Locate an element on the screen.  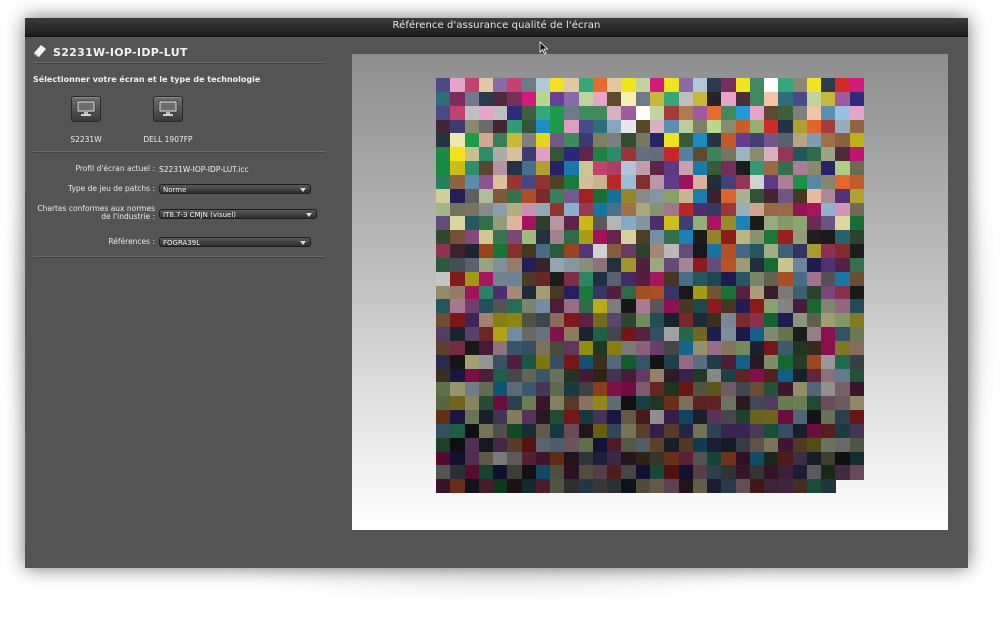
monitor-option-s2231w: S2231W is located at coordinates (86, 120).